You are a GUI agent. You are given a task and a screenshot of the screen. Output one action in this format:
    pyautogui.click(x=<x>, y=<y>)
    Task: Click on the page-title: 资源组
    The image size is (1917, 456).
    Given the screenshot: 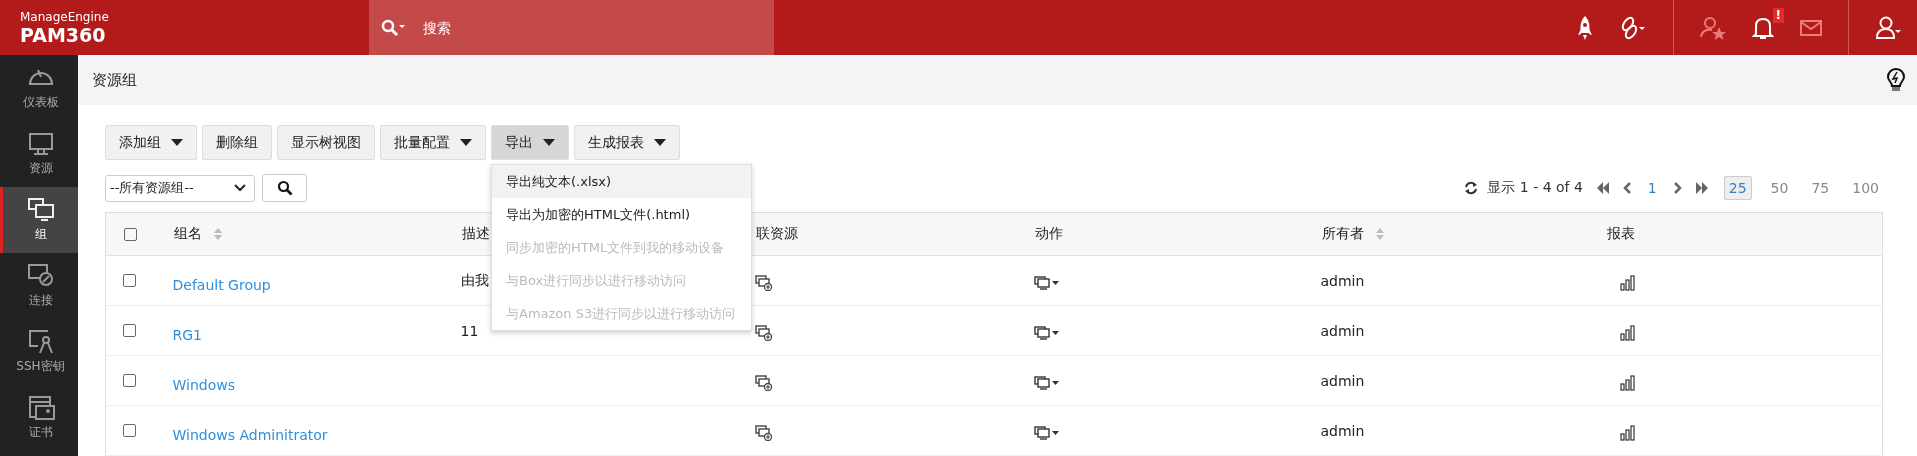 What is the action you would take?
    pyautogui.click(x=114, y=80)
    